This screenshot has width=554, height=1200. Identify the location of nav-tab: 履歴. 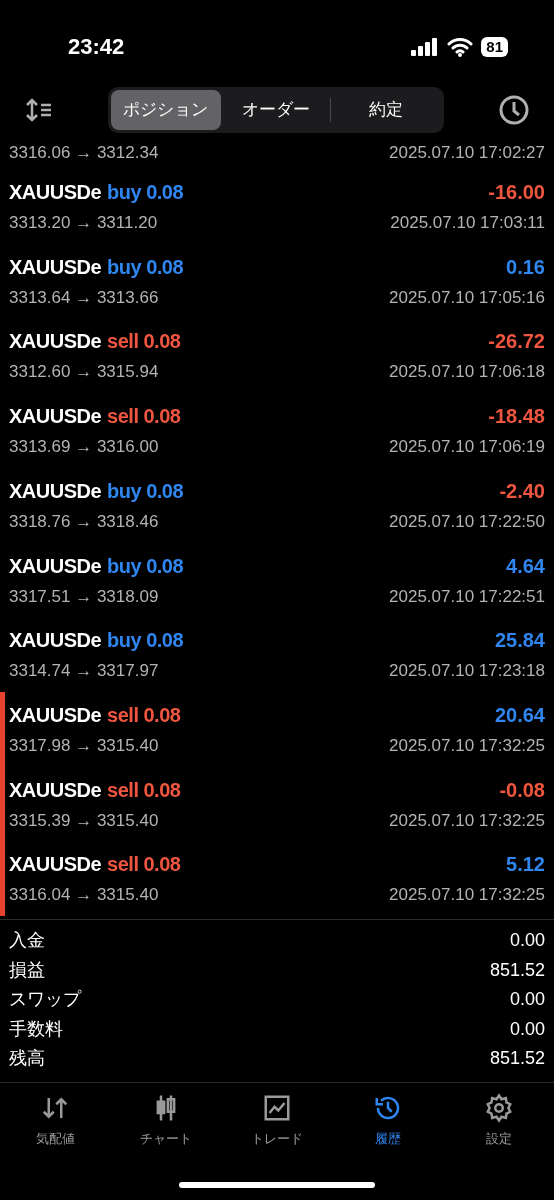
(388, 1121).